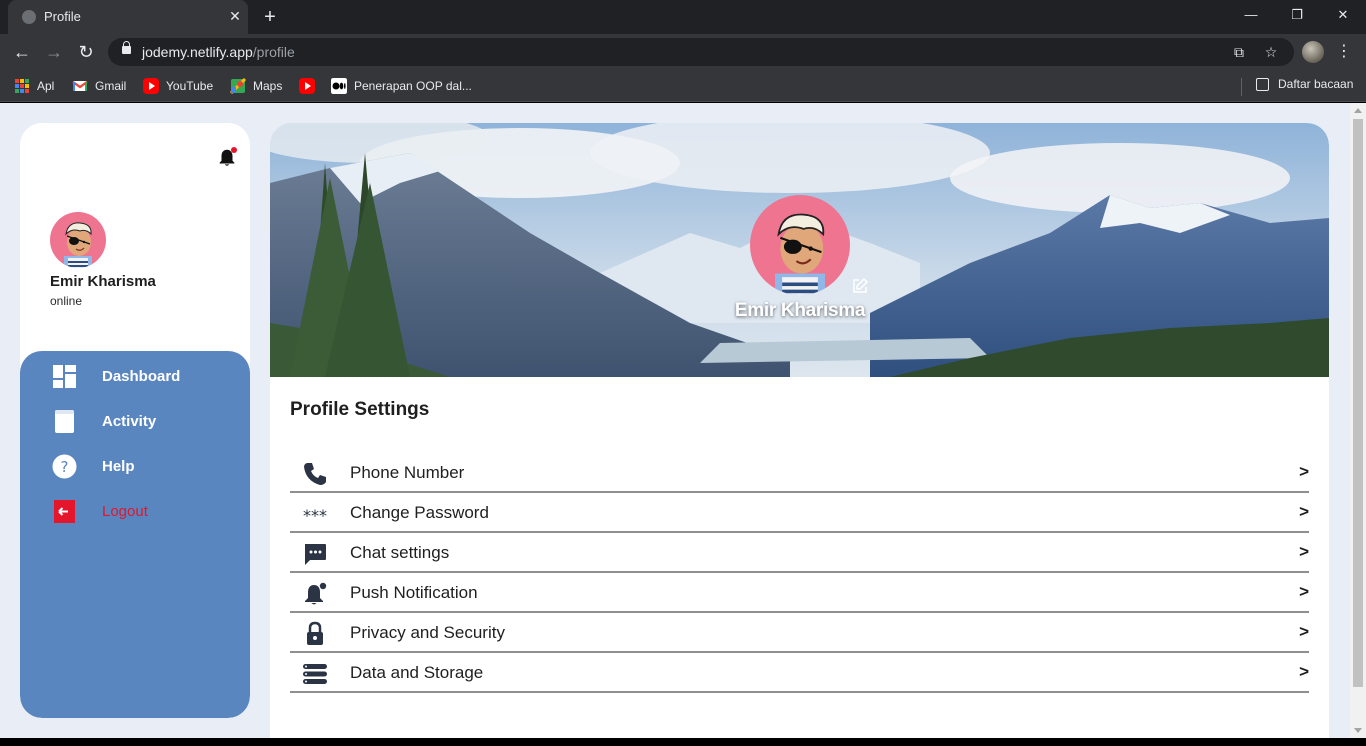  What do you see at coordinates (799, 673) in the screenshot?
I see `setting-row-data-storage: Data and Storage >` at bounding box center [799, 673].